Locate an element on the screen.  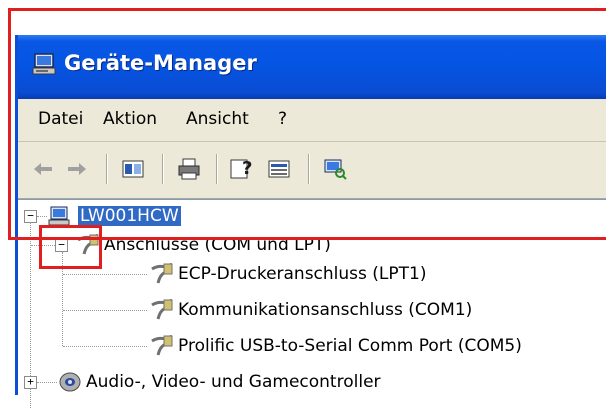
help-icon: ? is located at coordinates (243, 169).